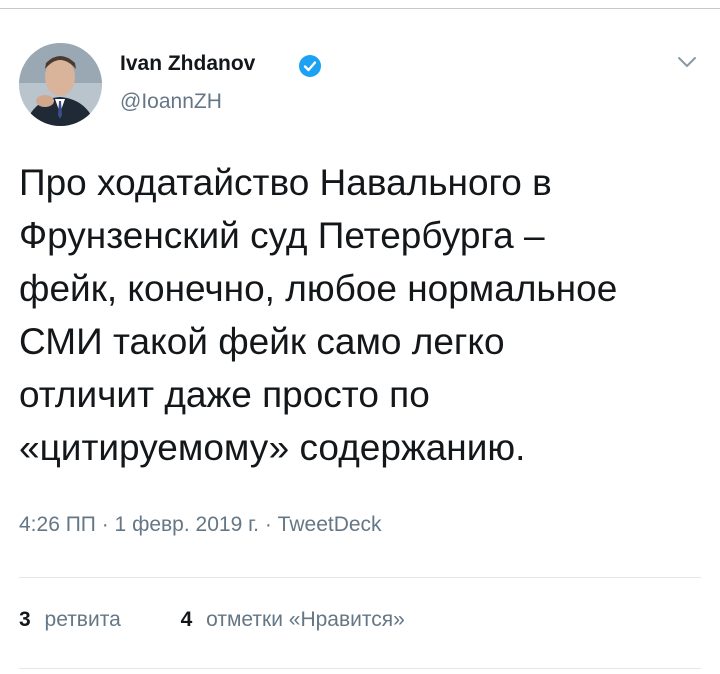 Image resolution: width=720 pixels, height=674 pixels. What do you see at coordinates (360, 577) in the screenshot?
I see `stats-top-divider` at bounding box center [360, 577].